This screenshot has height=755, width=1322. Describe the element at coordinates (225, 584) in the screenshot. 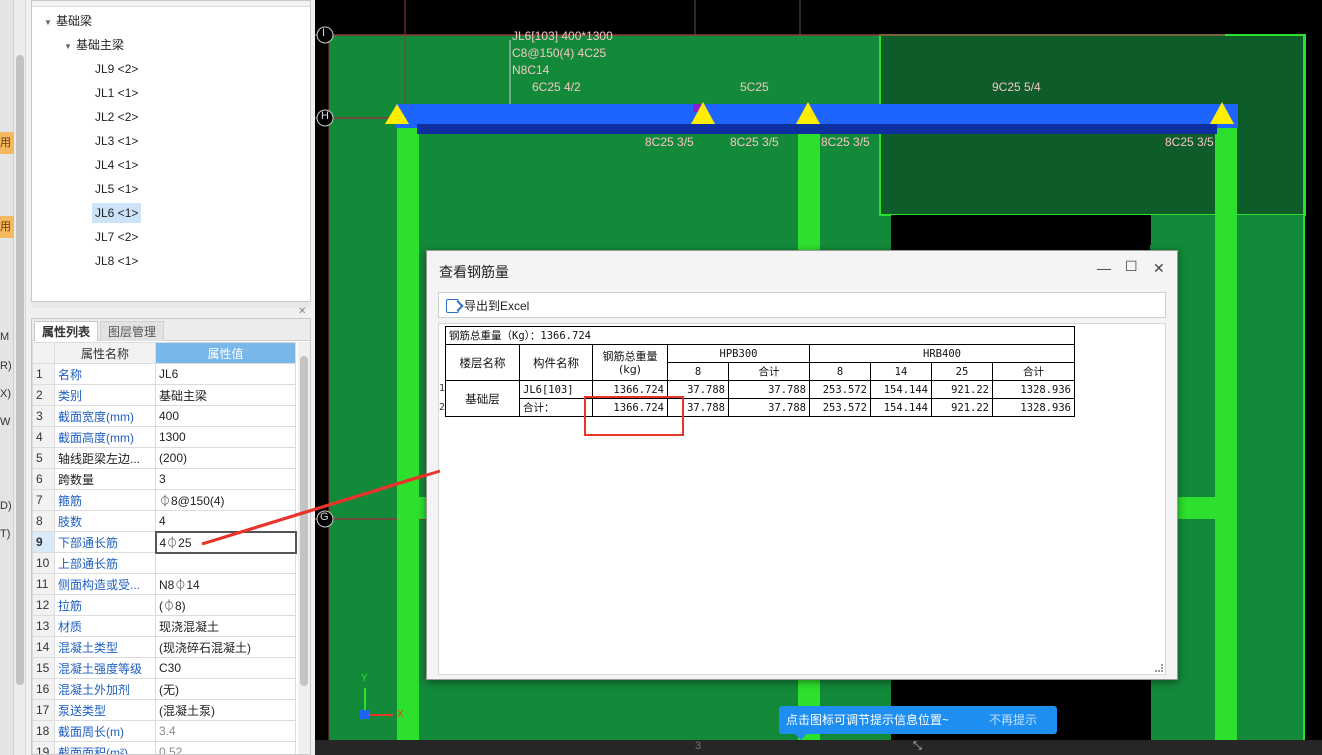

I see `property-value: N8⏀14` at that location.